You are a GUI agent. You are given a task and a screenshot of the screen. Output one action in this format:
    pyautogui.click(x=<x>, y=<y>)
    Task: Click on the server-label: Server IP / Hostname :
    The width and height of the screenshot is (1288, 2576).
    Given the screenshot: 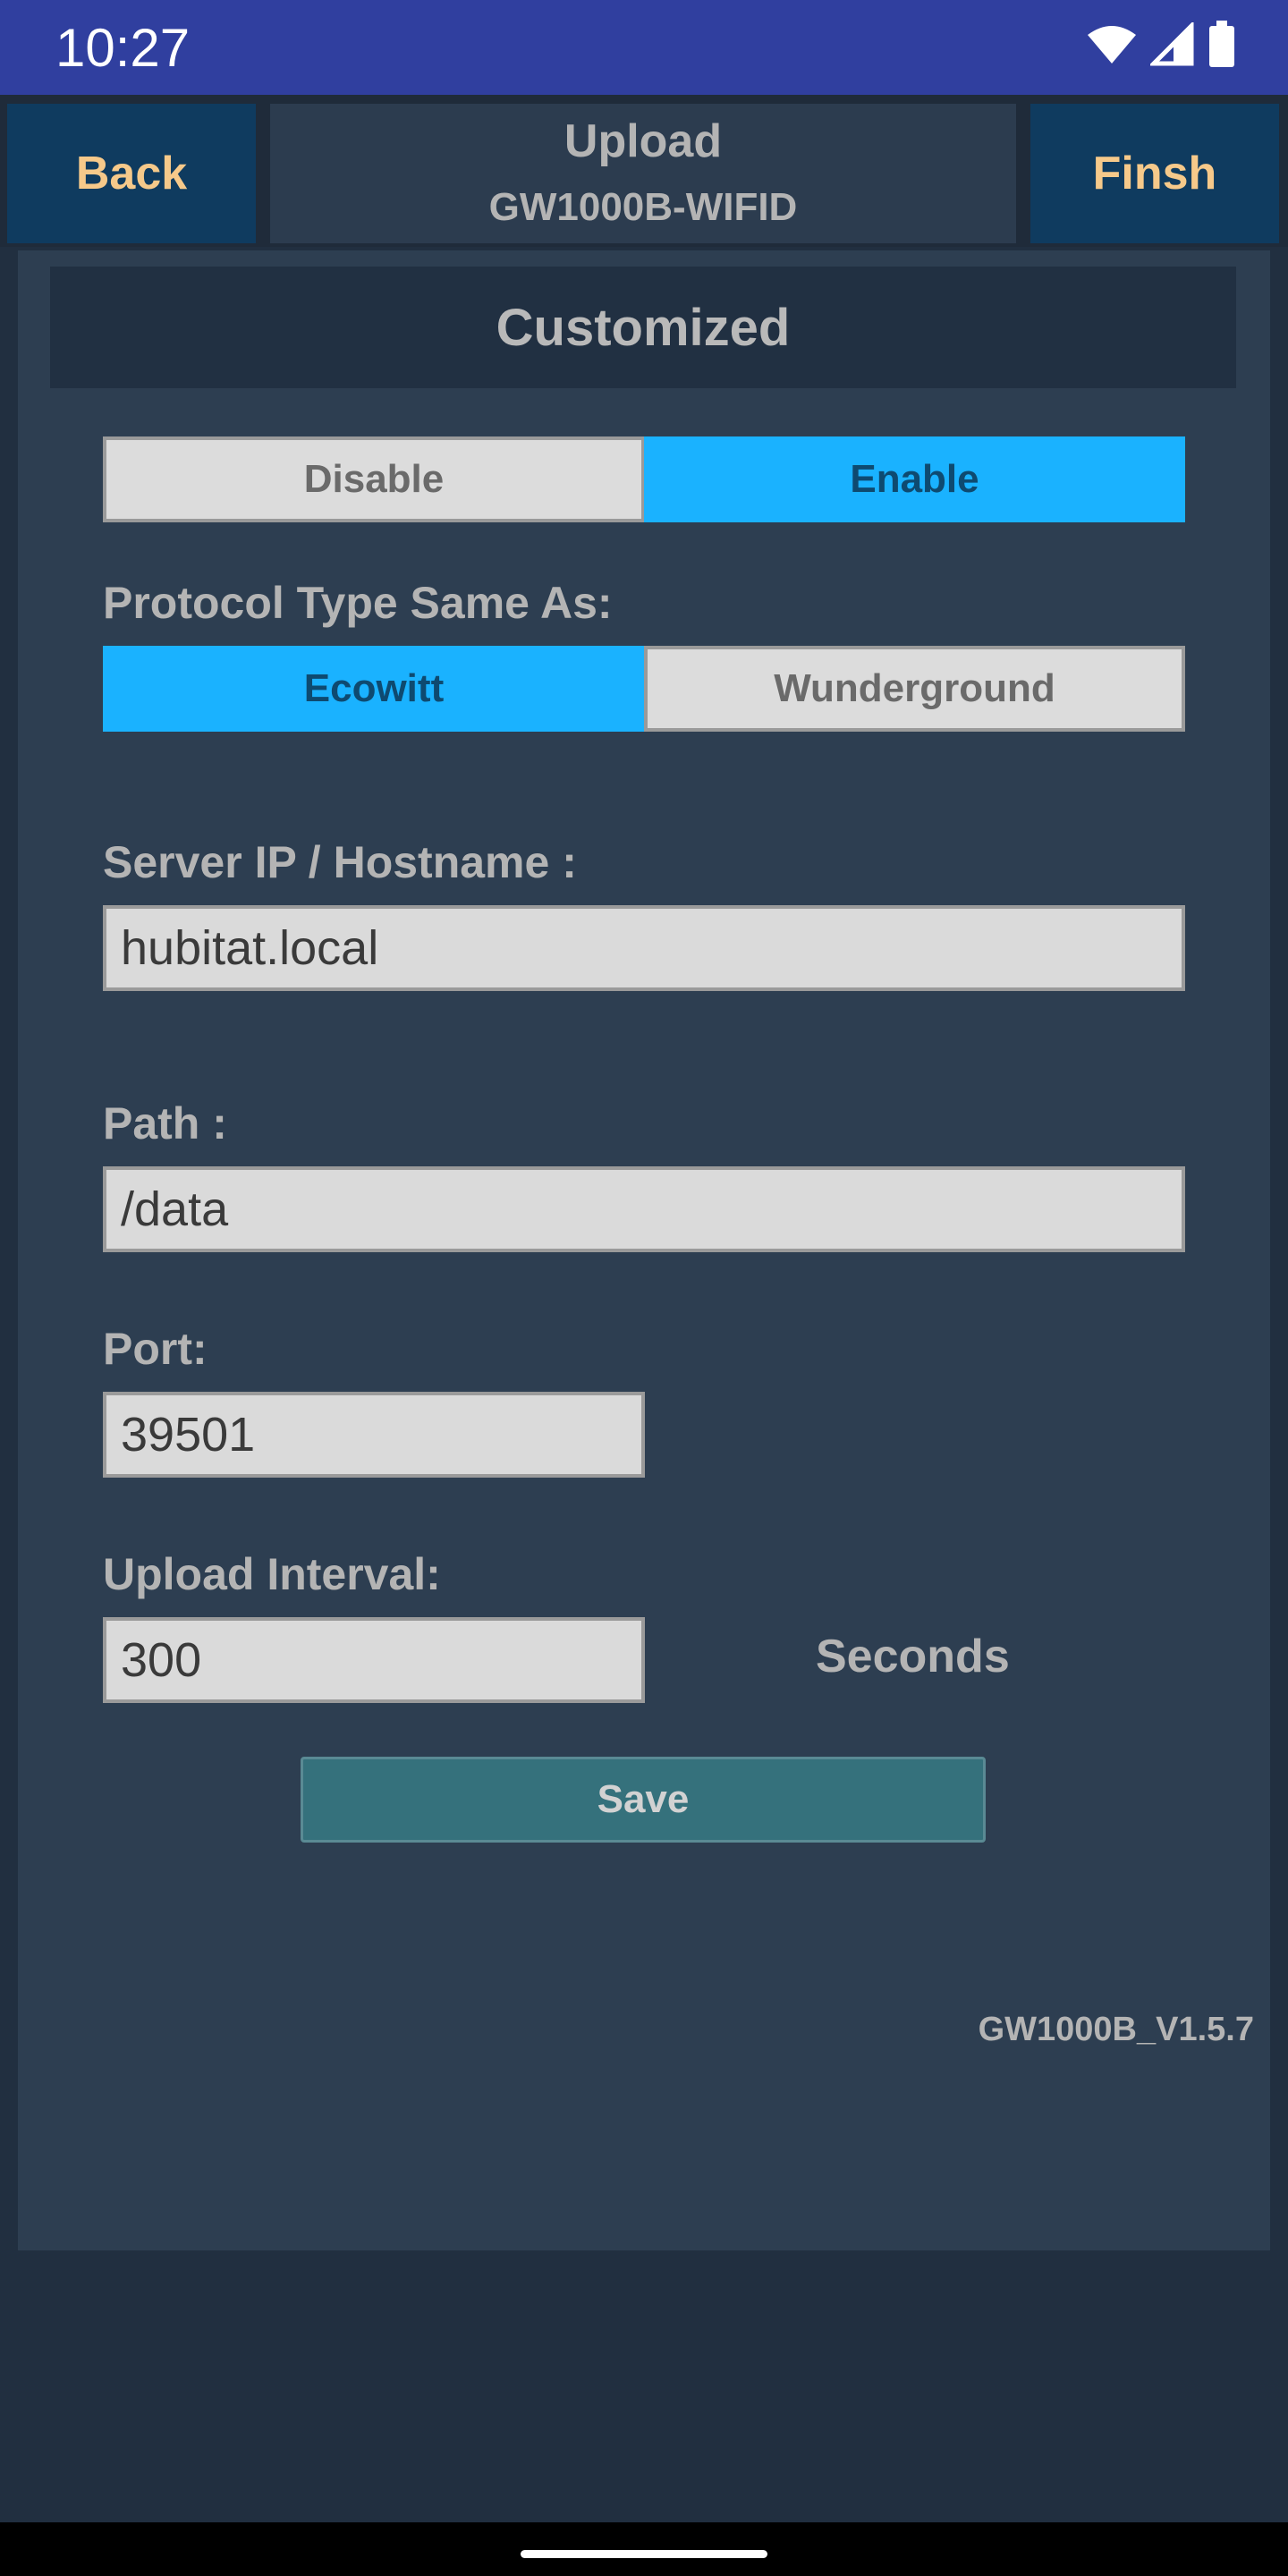 What is the action you would take?
    pyautogui.click(x=340, y=862)
    